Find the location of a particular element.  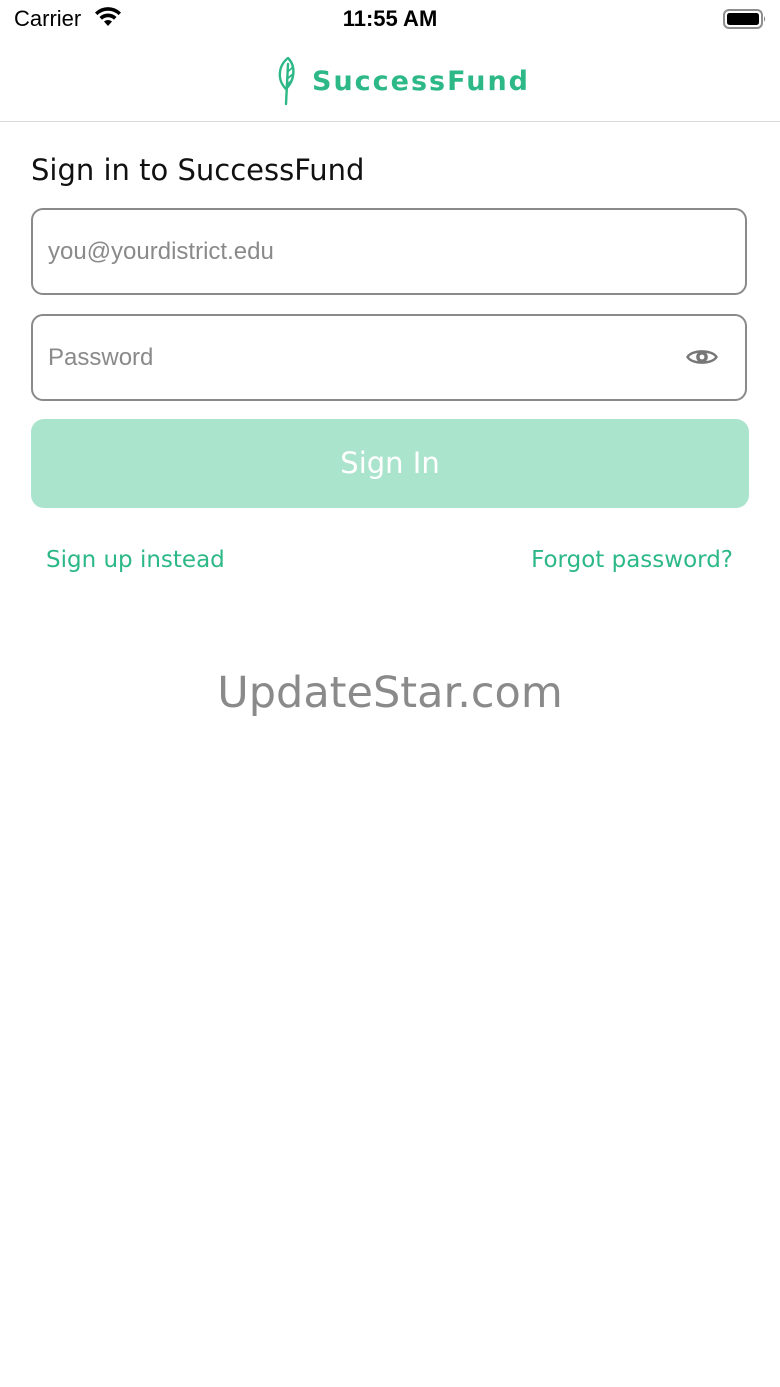

sign-in-button: Sign In is located at coordinates (390, 463).